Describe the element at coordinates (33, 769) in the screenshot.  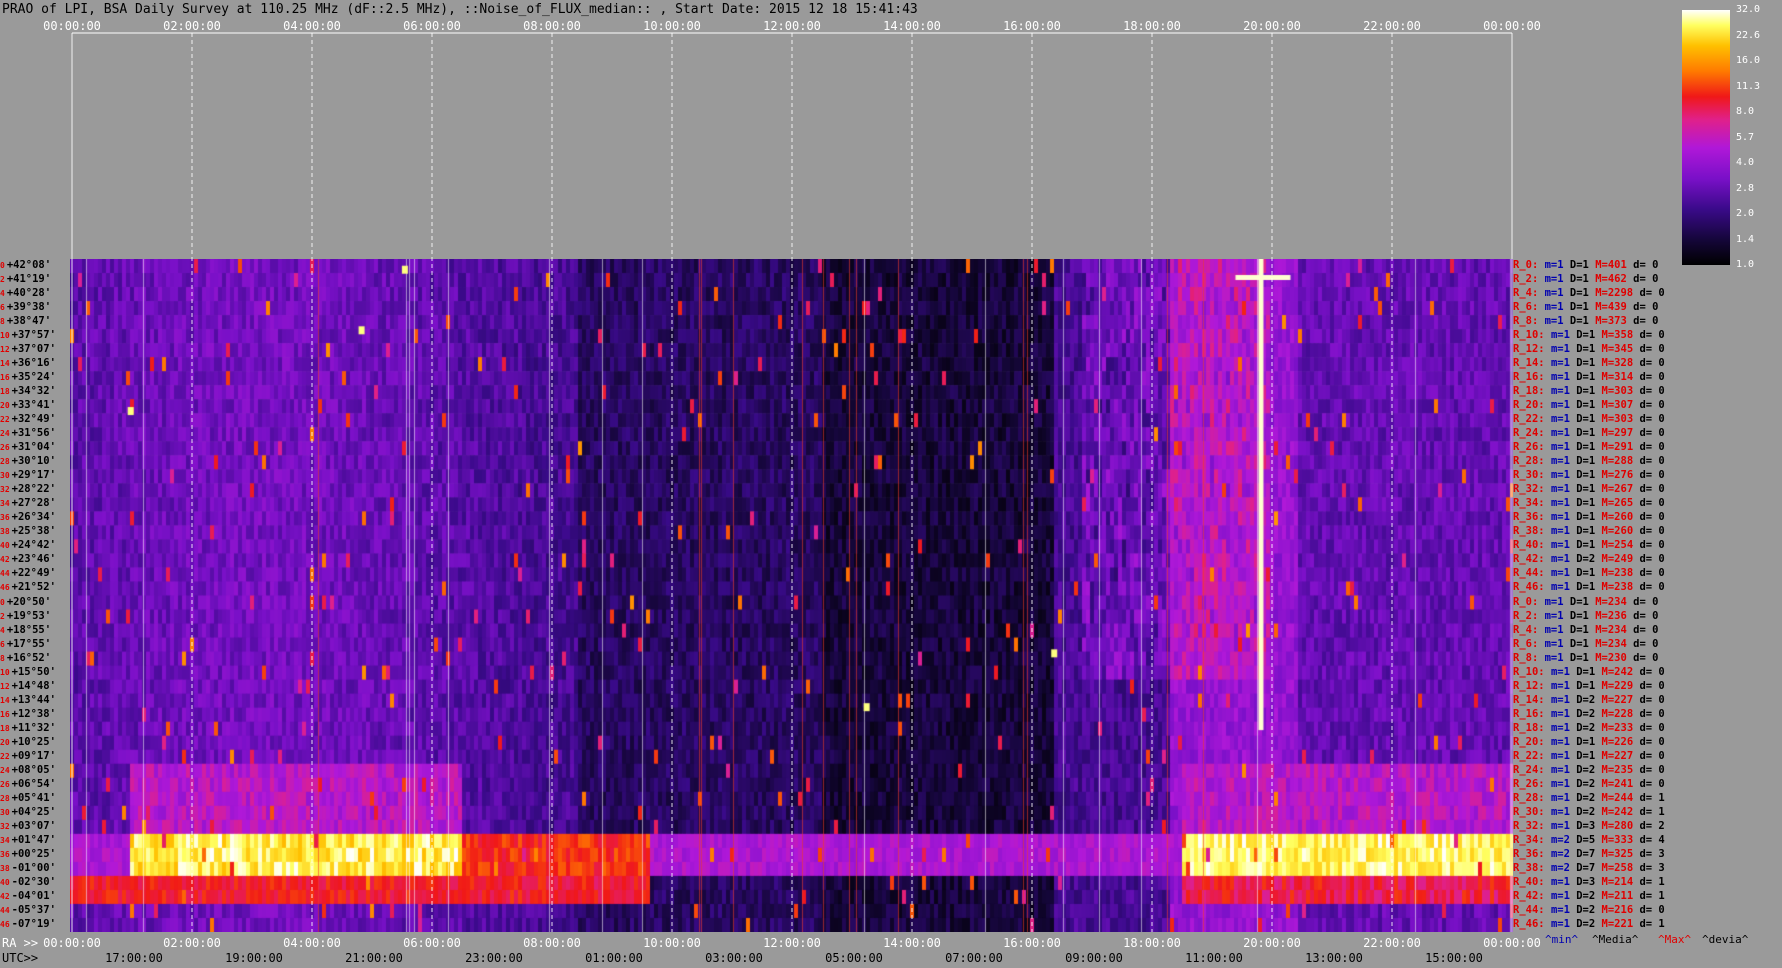
I see `declination-value: +08°05'` at that location.